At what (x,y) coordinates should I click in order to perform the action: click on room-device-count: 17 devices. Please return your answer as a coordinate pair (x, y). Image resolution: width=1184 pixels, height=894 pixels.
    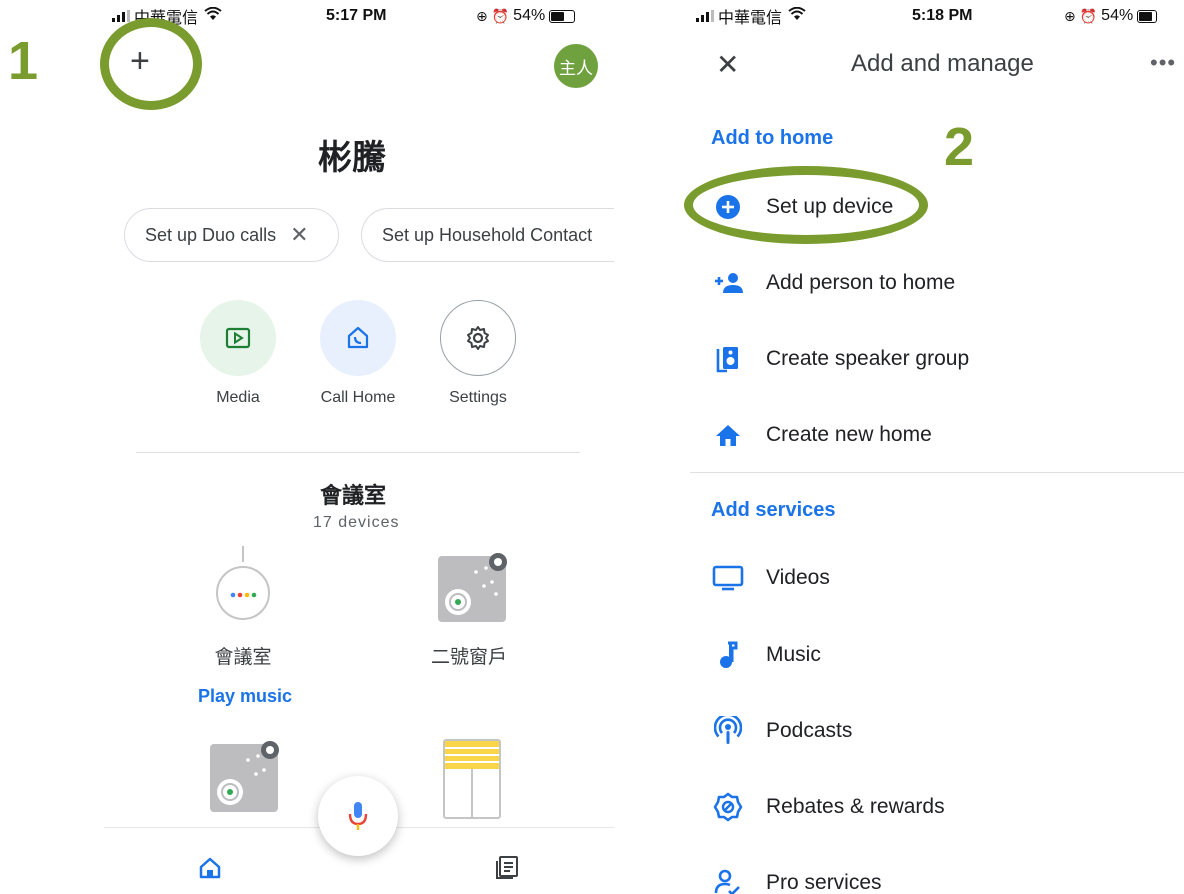
    Looking at the image, I should click on (356, 522).